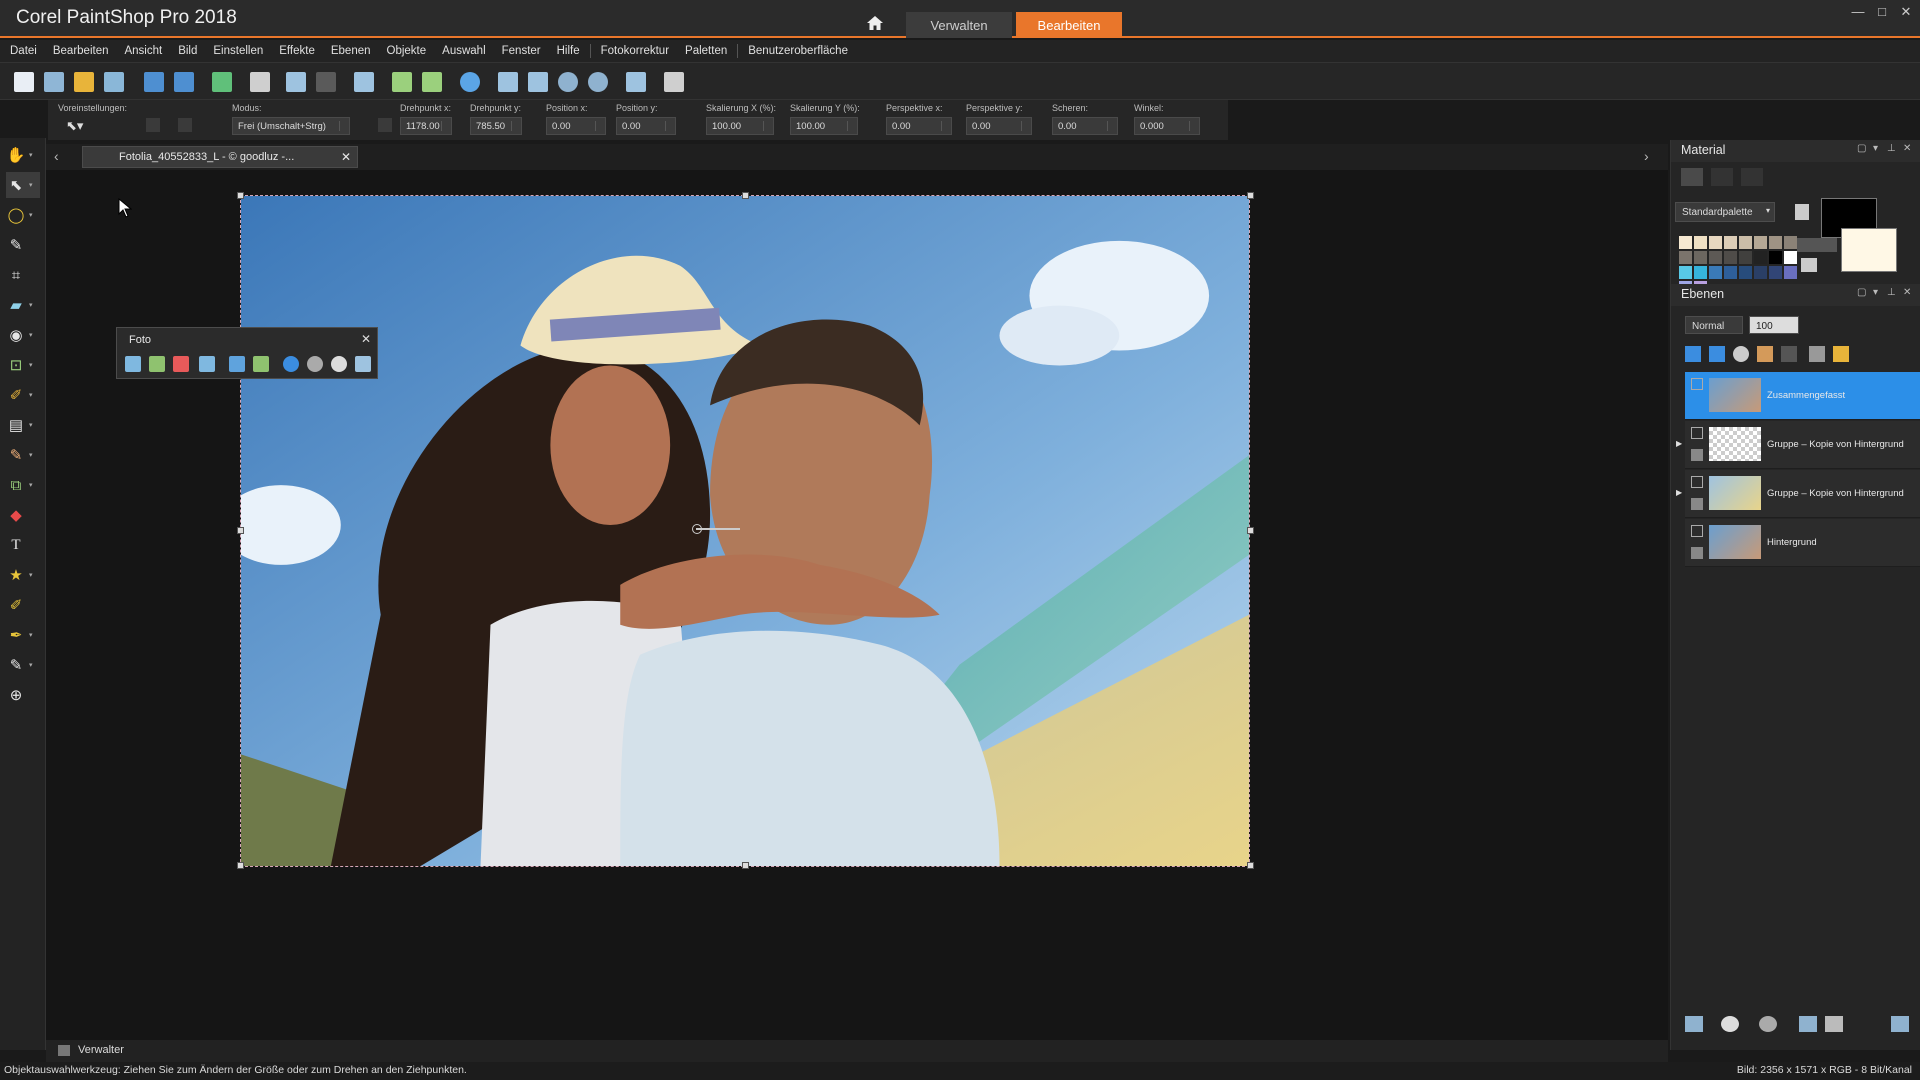 Image resolution: width=1920 pixels, height=1080 pixels. What do you see at coordinates (1802, 212) in the screenshot?
I see `palette-options-icon` at bounding box center [1802, 212].